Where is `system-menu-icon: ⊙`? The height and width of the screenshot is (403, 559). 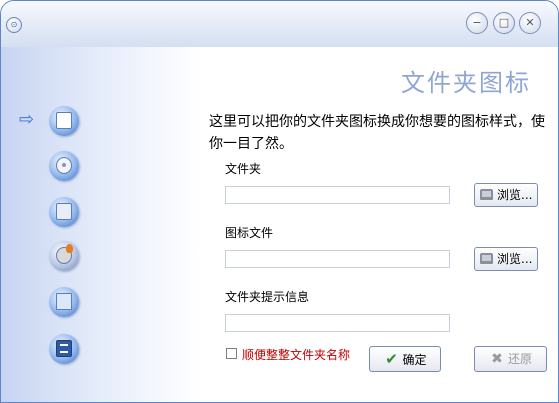 system-menu-icon: ⊙ is located at coordinates (14, 25).